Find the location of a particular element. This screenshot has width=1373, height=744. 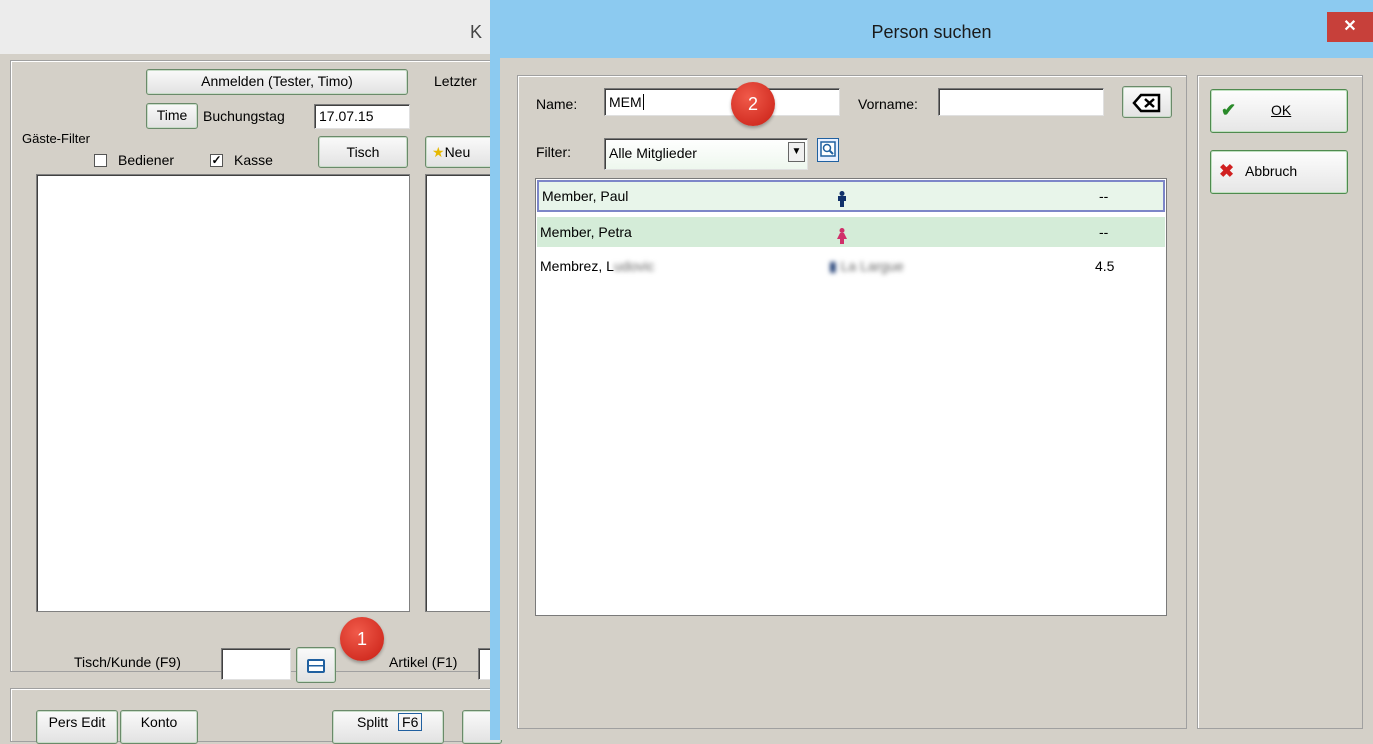

split-button: Splitt F6 is located at coordinates (388, 727).